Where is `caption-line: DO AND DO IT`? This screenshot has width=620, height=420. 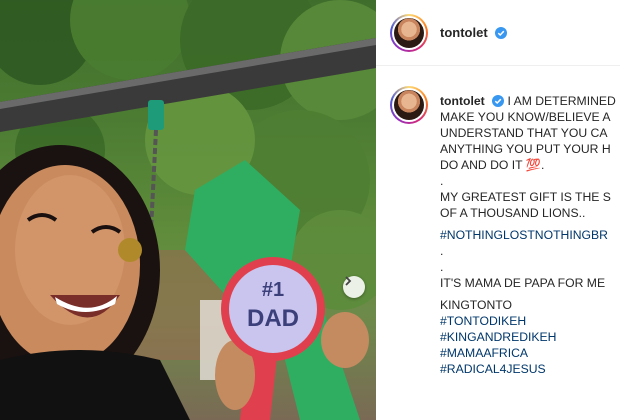
caption-line: DO AND DO IT is located at coordinates (481, 165).